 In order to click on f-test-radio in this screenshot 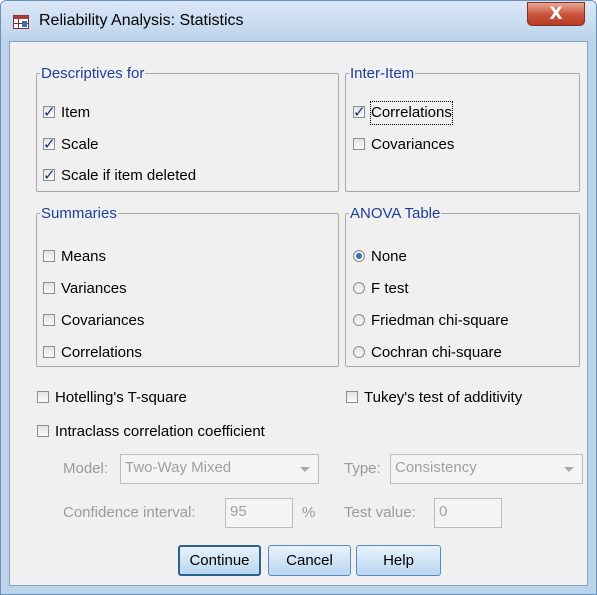, I will do `click(359, 288)`.